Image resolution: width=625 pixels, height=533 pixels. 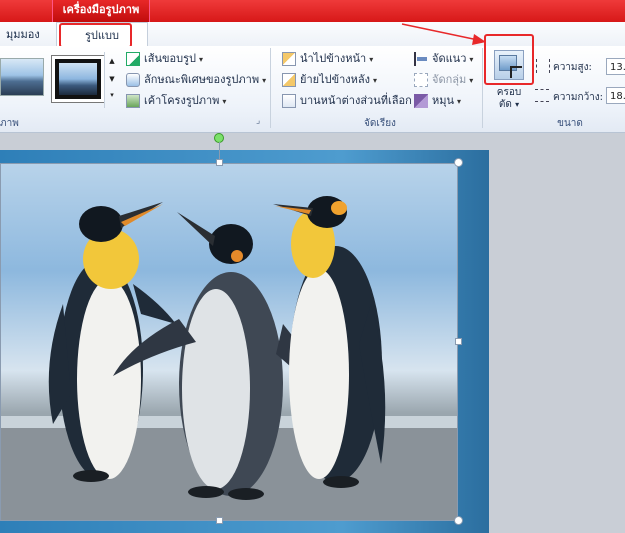 I want to click on crop-label-line2: ตัด ▾, so click(x=509, y=104).